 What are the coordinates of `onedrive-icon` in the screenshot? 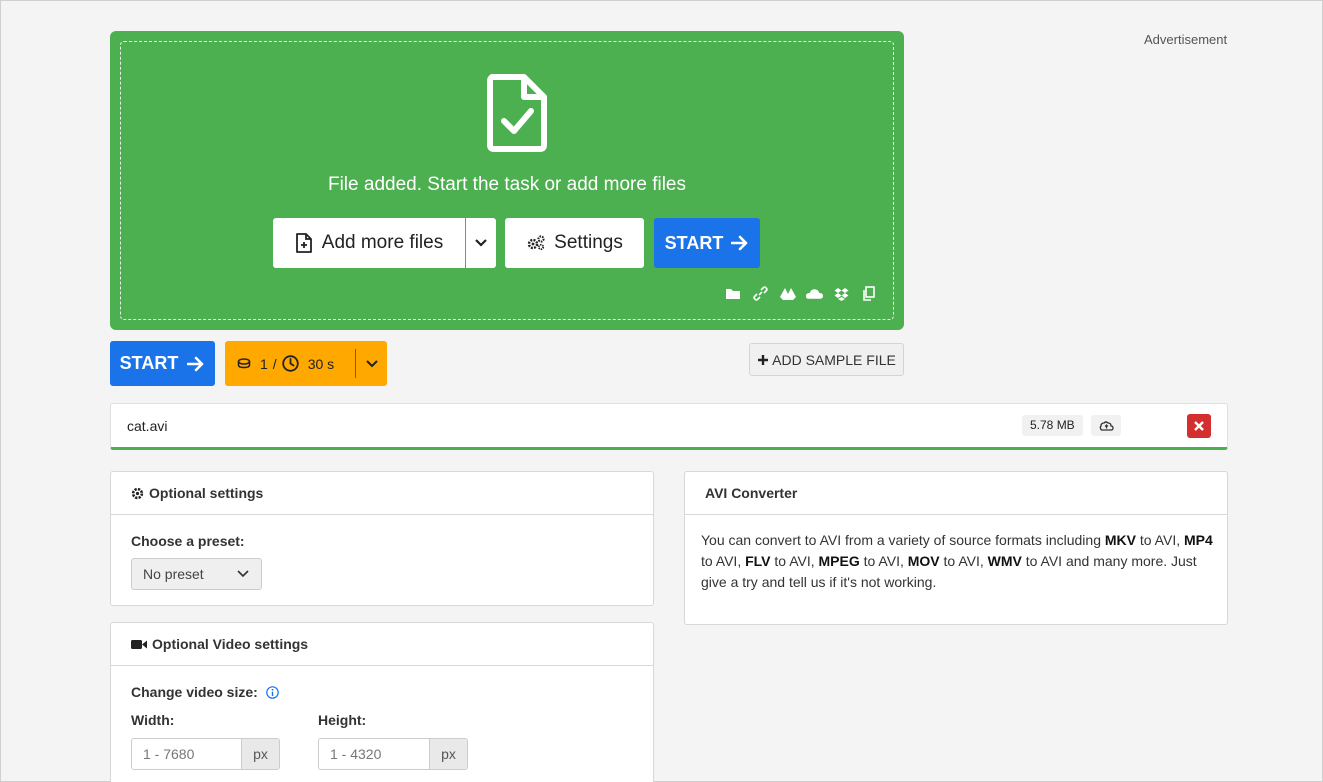 It's located at (814, 293).